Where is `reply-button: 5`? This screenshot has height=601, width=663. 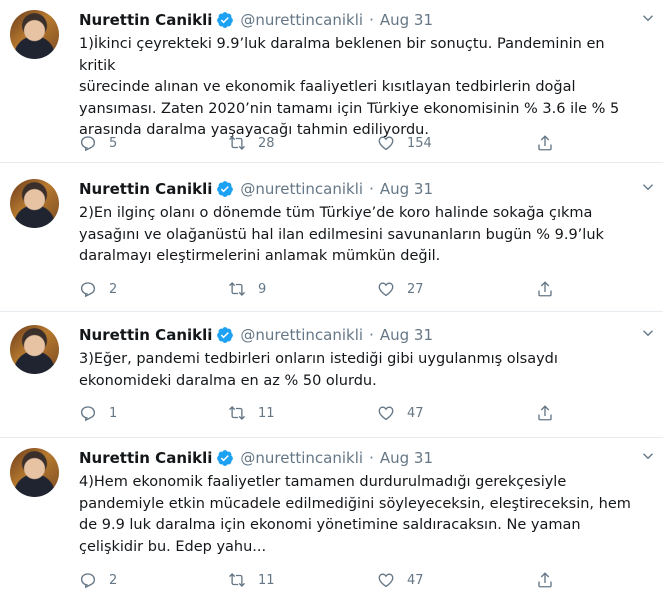
reply-button: 5 is located at coordinates (98, 143).